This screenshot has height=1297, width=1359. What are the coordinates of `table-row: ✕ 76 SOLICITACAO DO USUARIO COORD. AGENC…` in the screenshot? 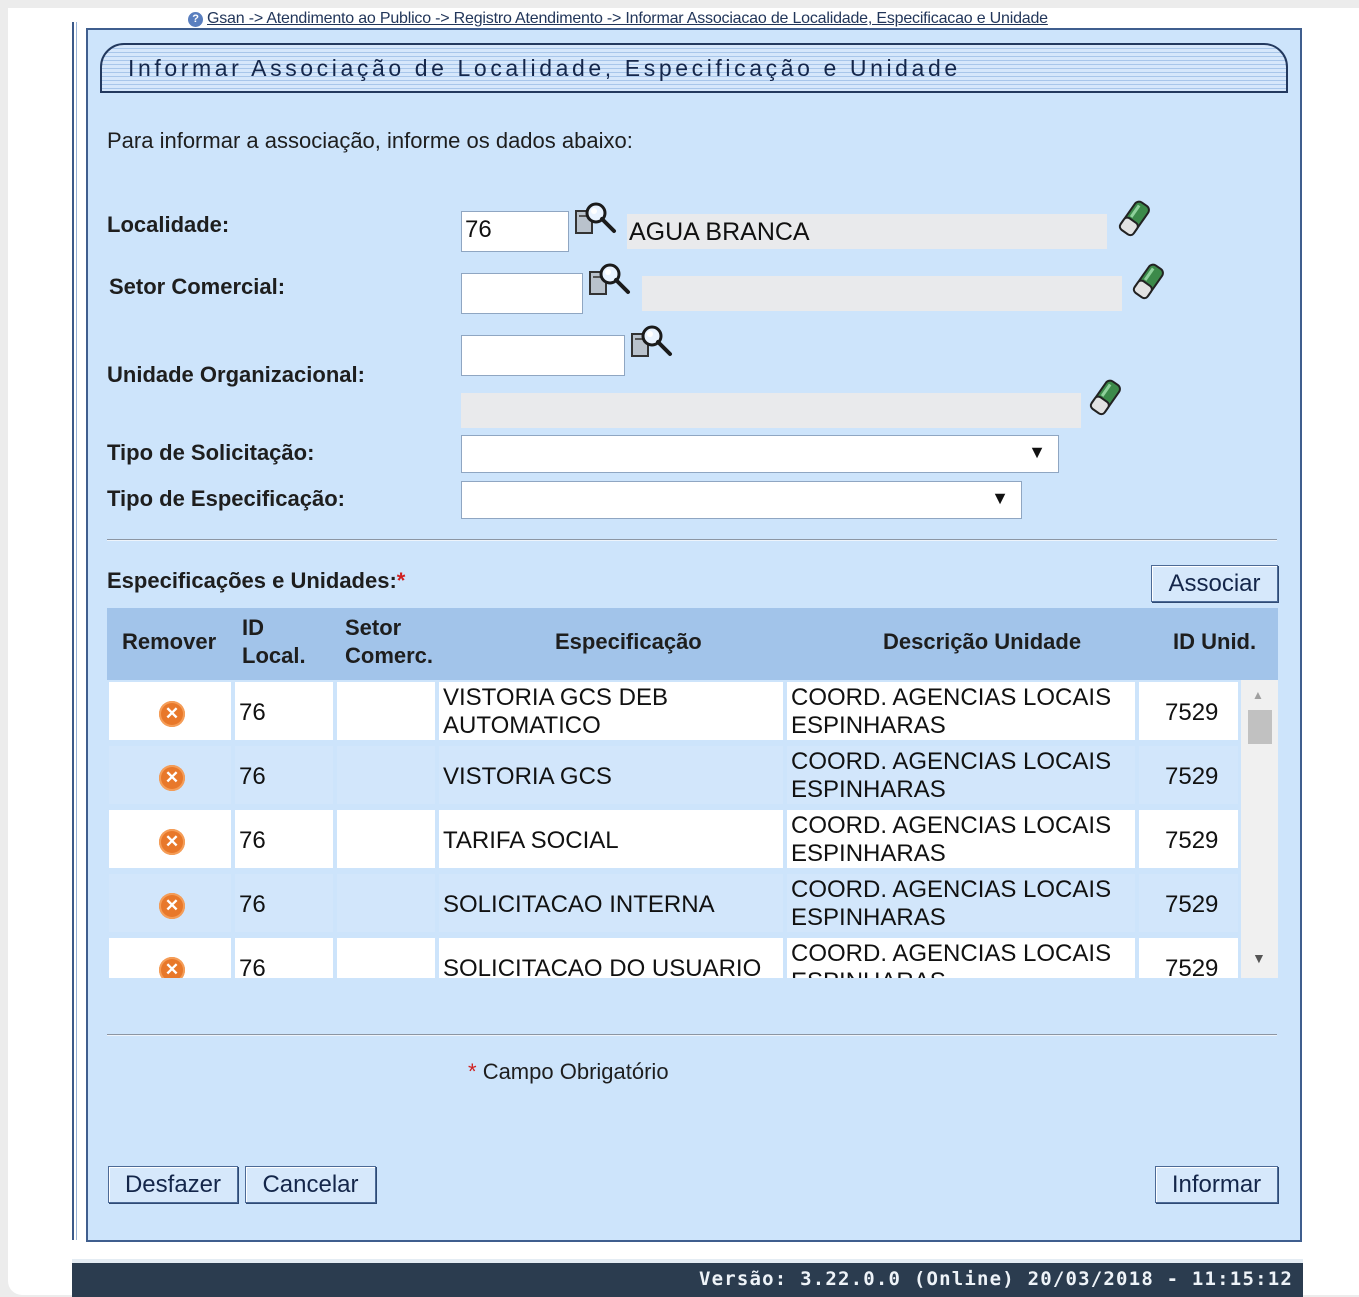 It's located at (673, 957).